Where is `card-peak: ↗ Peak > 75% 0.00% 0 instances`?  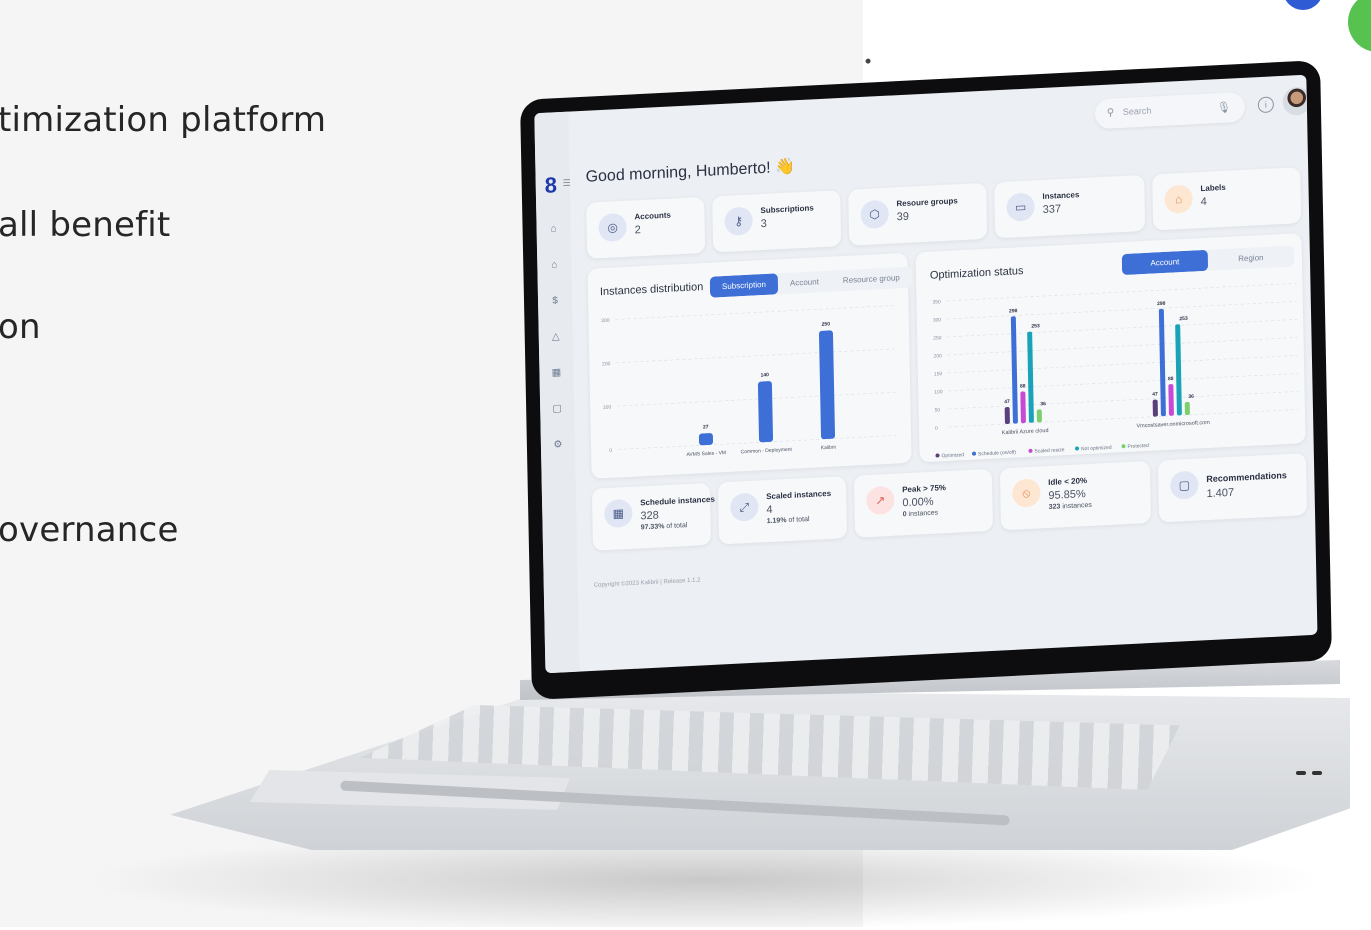 card-peak: ↗ Peak > 75% 0.00% 0 instances is located at coordinates (923, 503).